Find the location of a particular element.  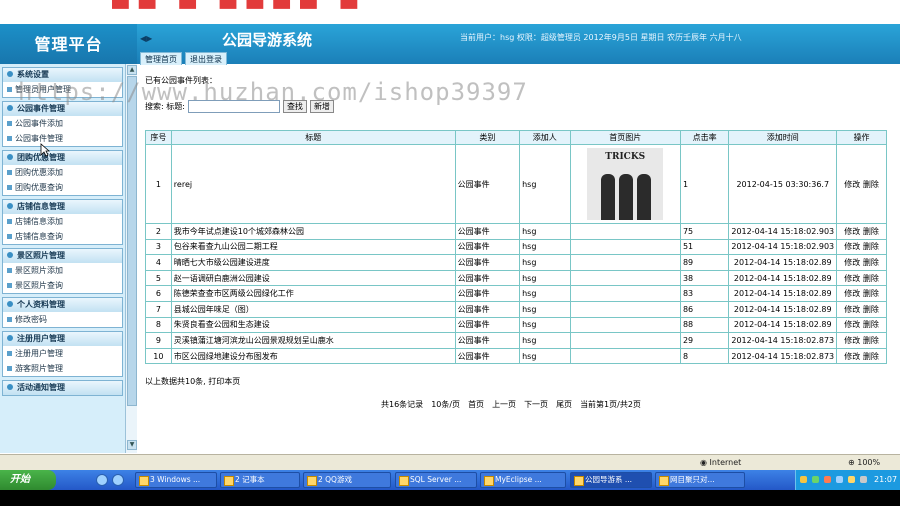

sidebar-group: 景区照片管理 景区照片添加 景区照片查询 is located at coordinates (62, 271).